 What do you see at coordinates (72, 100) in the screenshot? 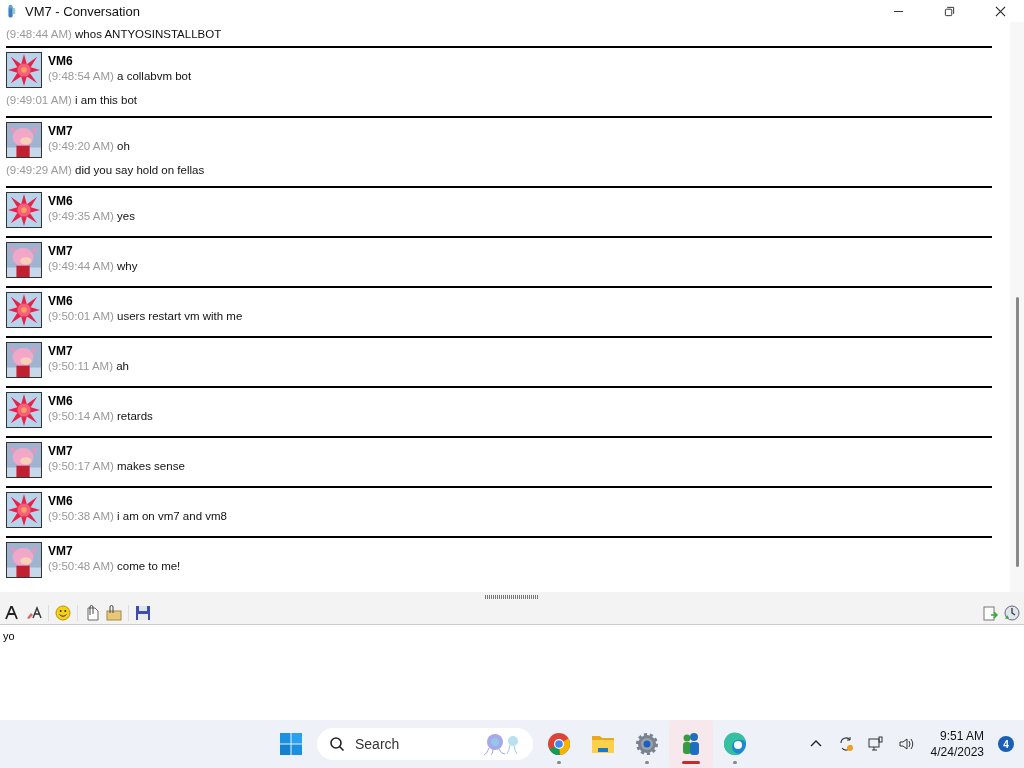
I see `message-line: (9:49:01 AM) i am this bot` at bounding box center [72, 100].